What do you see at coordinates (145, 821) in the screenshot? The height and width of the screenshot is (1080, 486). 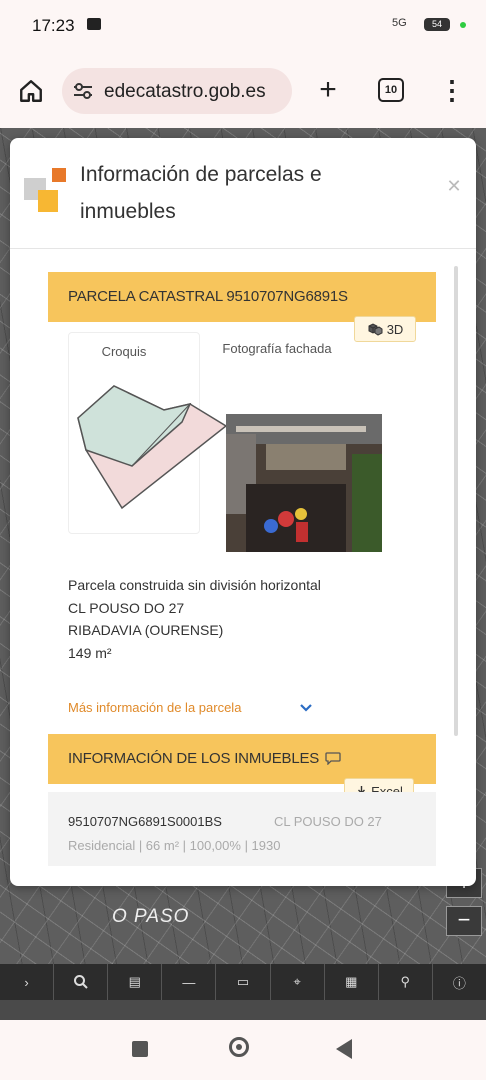 I see `property-reference: 9510707NG6891S0001BS` at bounding box center [145, 821].